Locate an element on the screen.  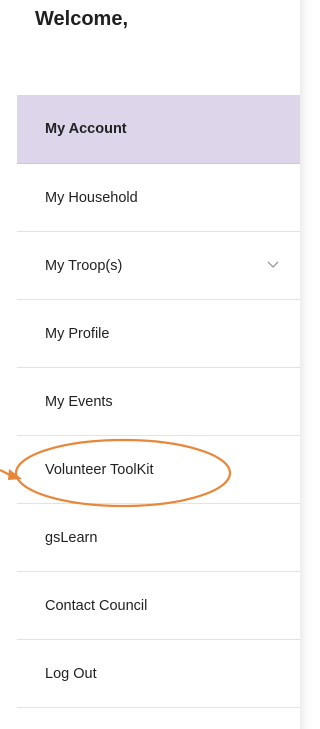
menu-item-contact-council: Contact Council is located at coordinates (159, 606).